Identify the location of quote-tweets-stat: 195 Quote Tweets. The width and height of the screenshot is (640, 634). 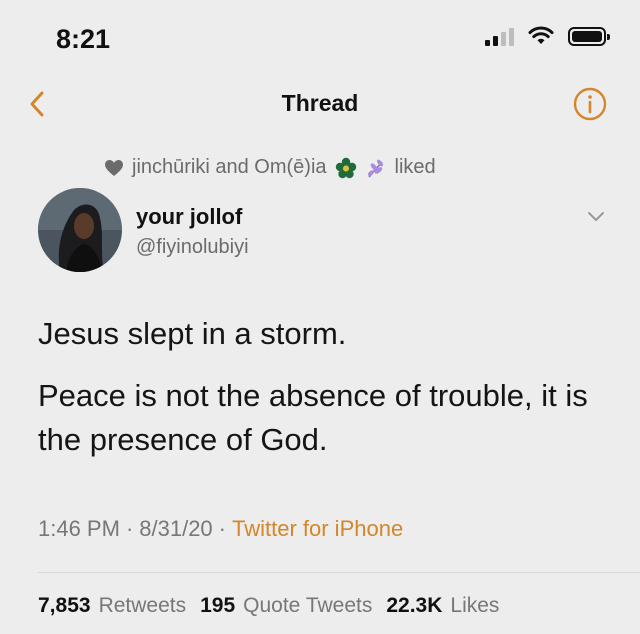
(286, 606).